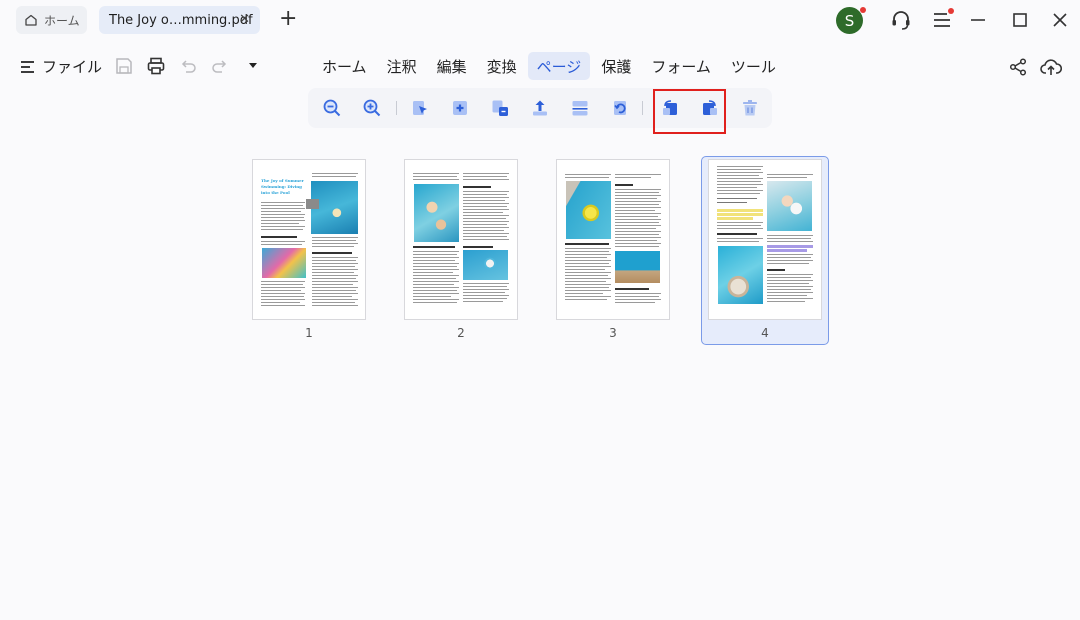 This screenshot has width=1080, height=620. I want to click on extract-icon, so click(420, 108).